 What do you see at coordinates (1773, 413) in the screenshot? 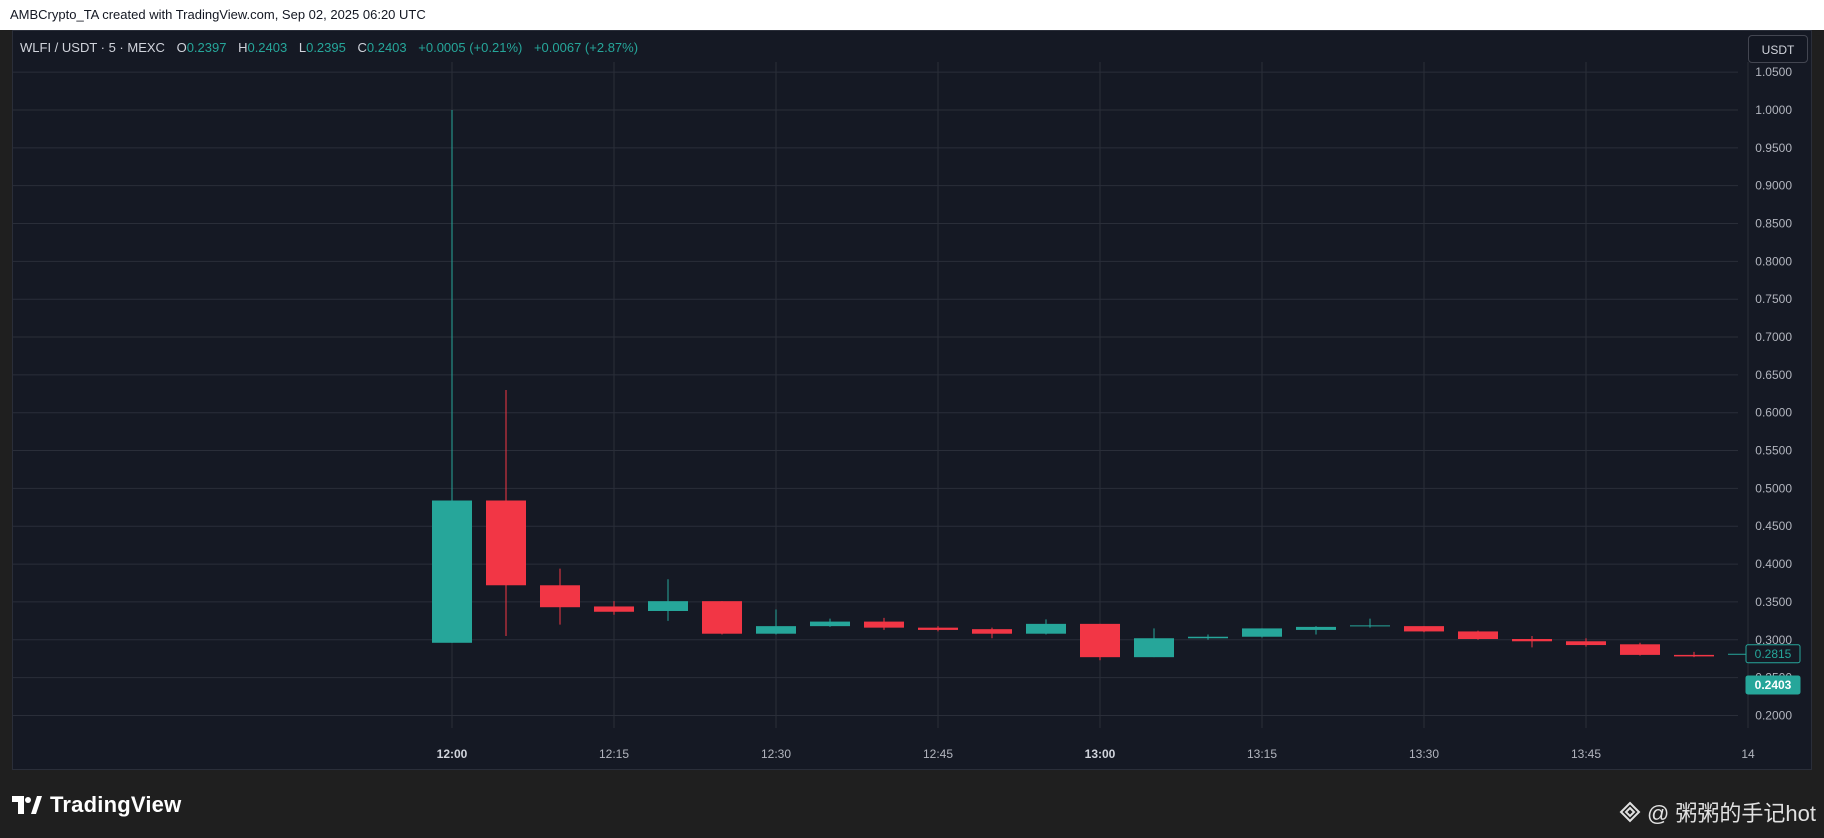
I see `y-tick-label: 0.6000` at bounding box center [1773, 413].